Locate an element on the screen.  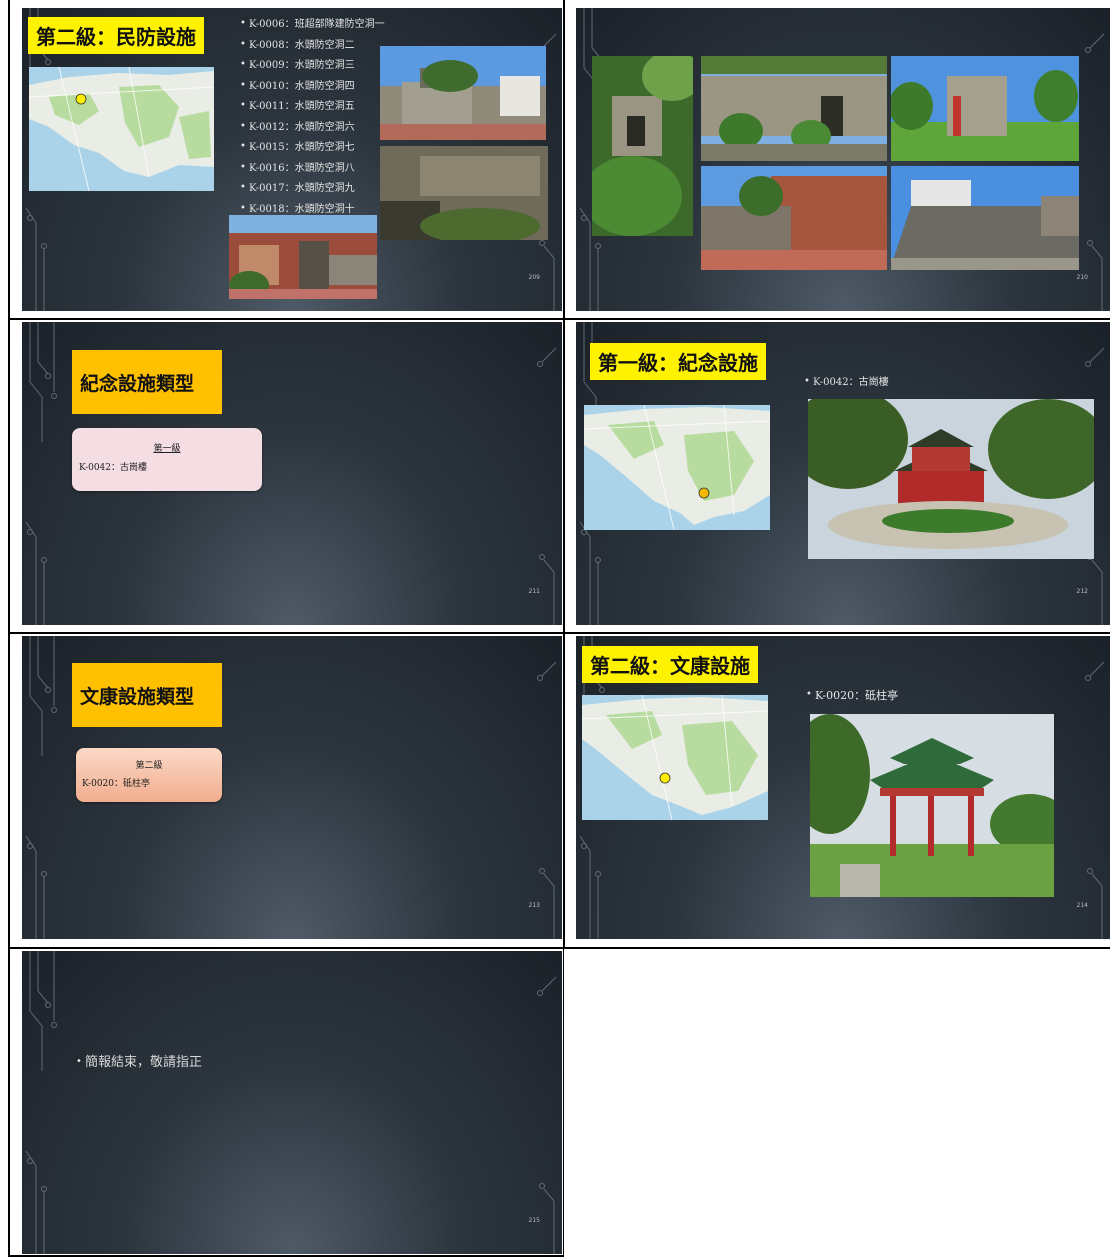
facility-list: K-0042：古崗樓 is located at coordinates (846, 382).